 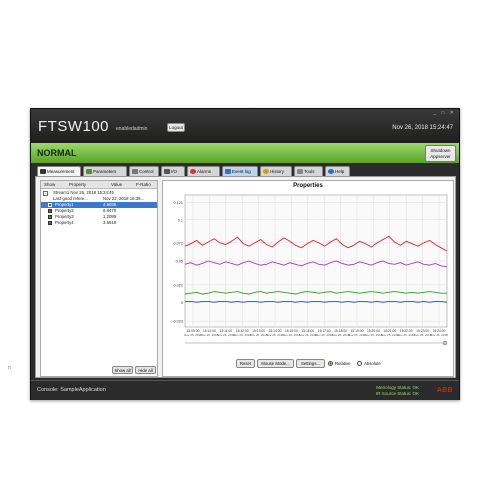 I want to click on tab-event-log: Event log, so click(x=240, y=171).